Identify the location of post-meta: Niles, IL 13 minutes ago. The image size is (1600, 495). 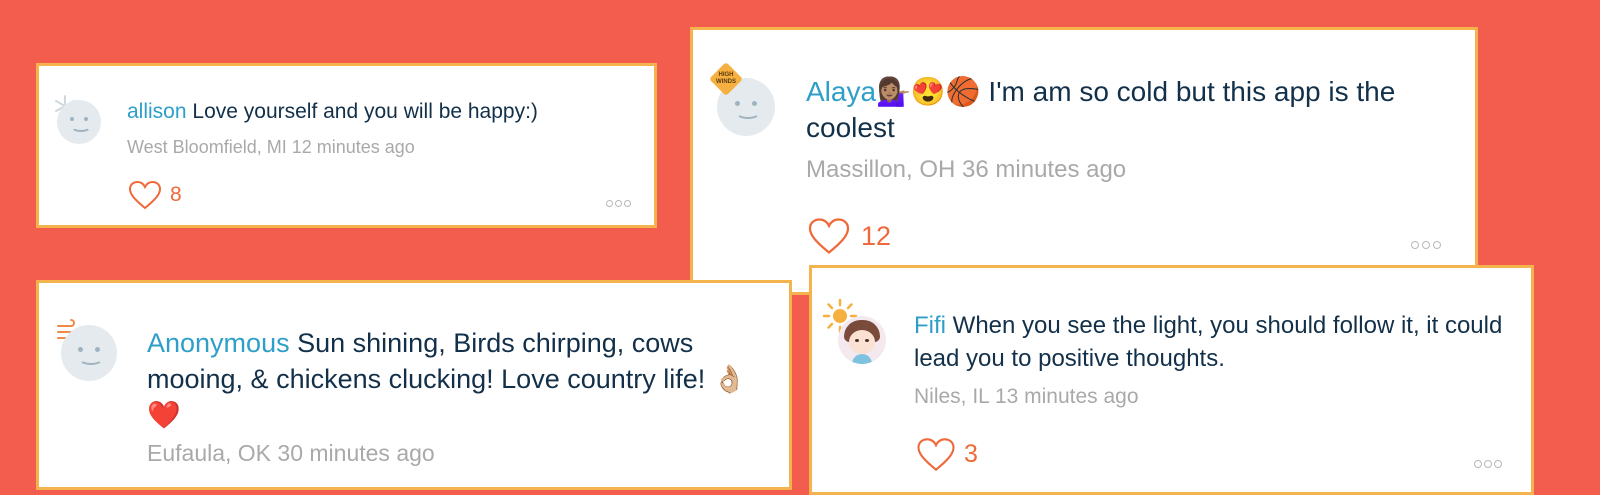
(1026, 397).